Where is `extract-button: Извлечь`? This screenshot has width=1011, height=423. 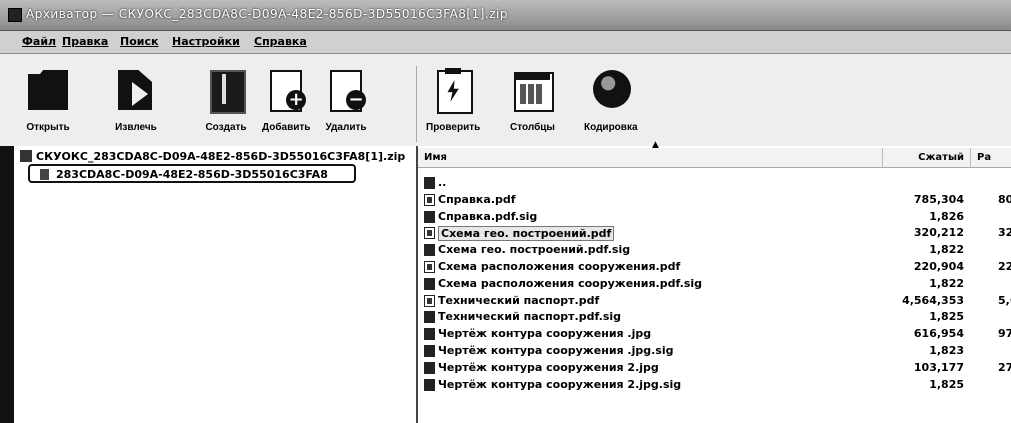
extract-button: Извлечь is located at coordinates (136, 106).